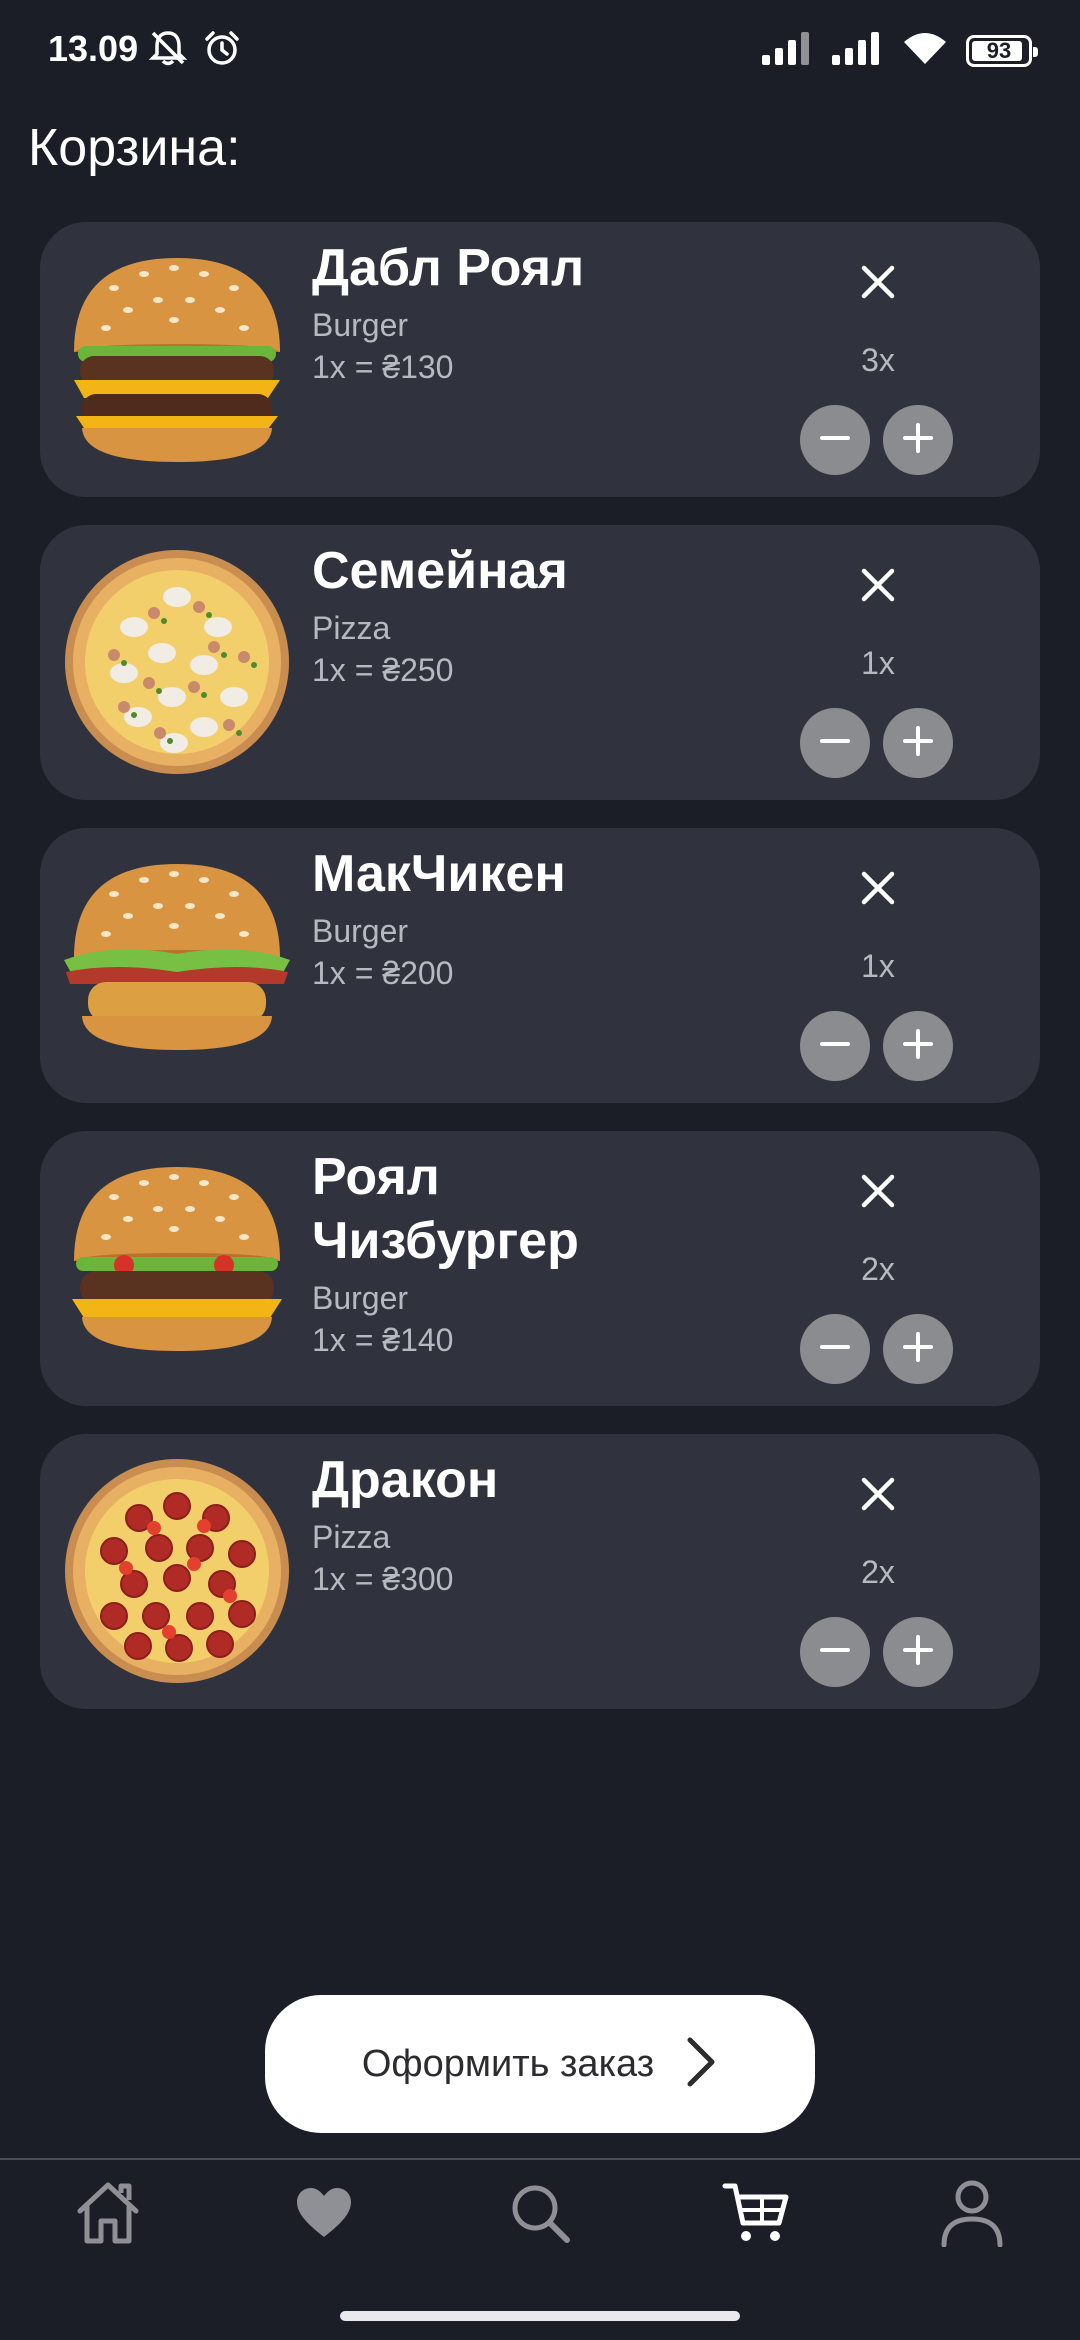  What do you see at coordinates (440, 571) in the screenshot?
I see `item-name: Семейная` at bounding box center [440, 571].